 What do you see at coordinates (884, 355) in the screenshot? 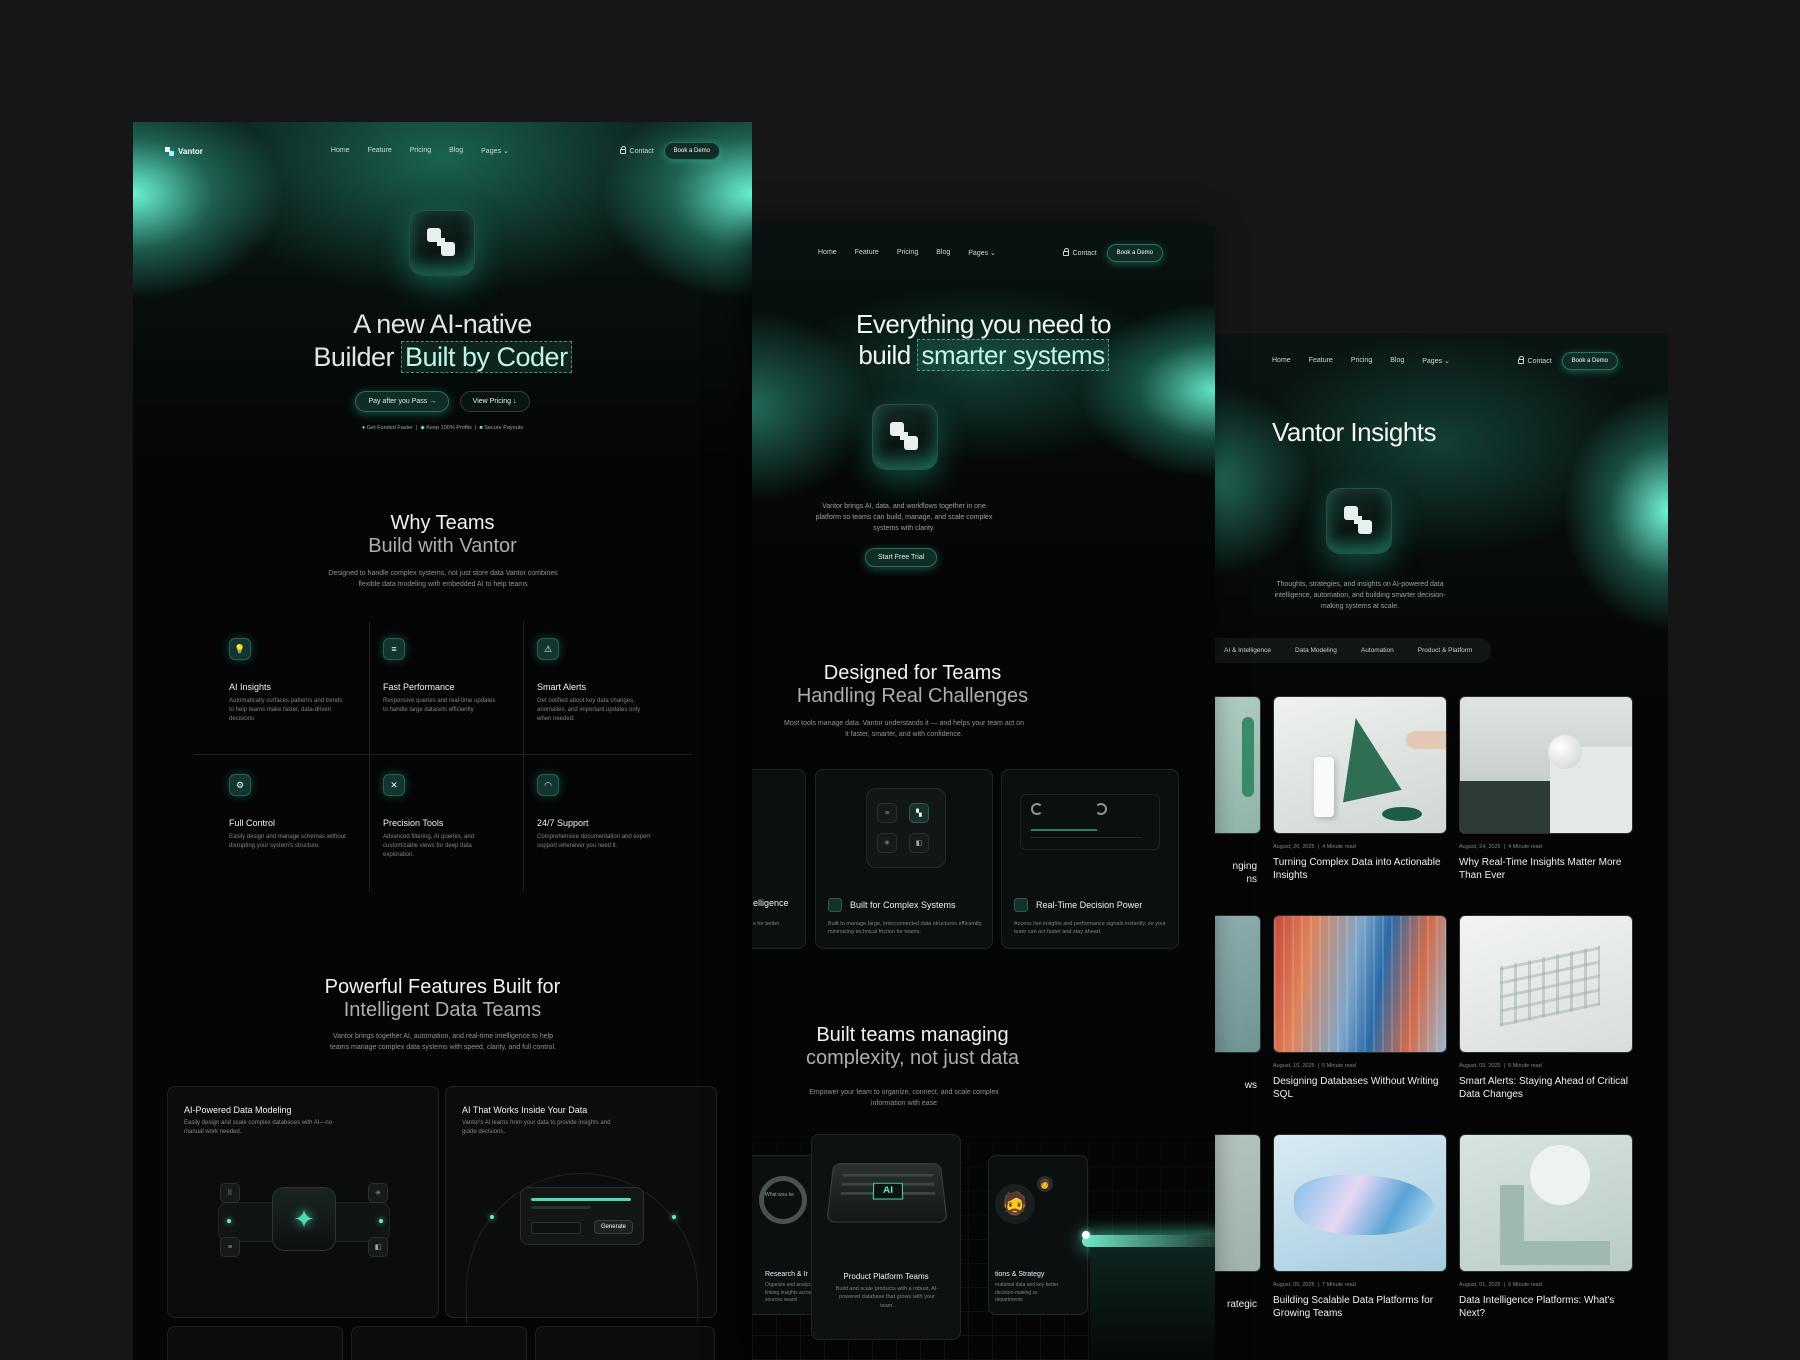
I see `hero-line-2-prefix: build` at bounding box center [884, 355].